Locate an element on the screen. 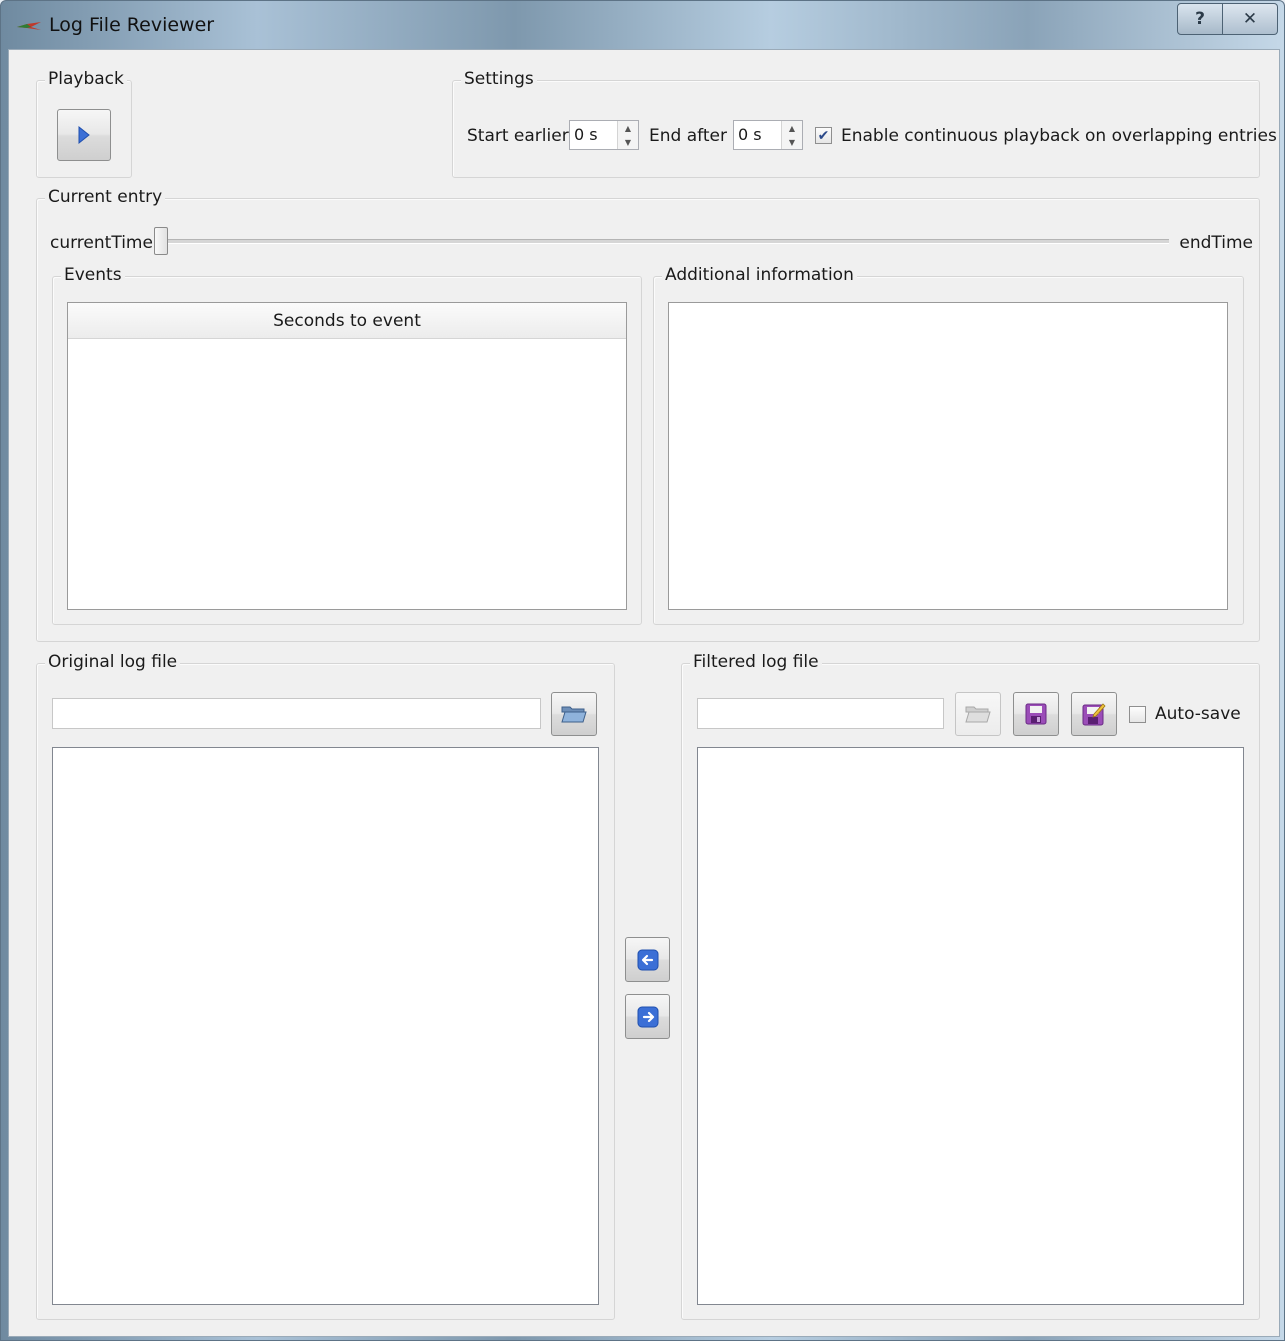  time-slider-handle is located at coordinates (161, 241).